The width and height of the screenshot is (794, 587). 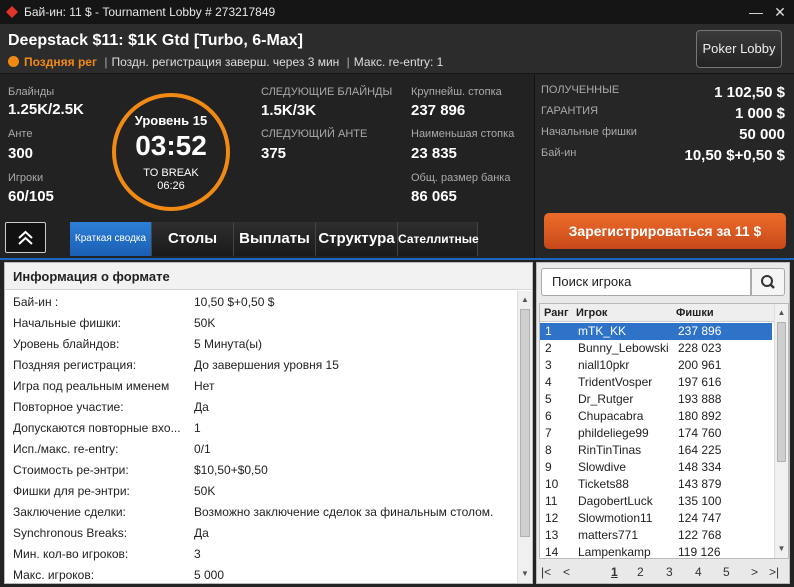 I want to click on player-row: 5 Dr_Rutger 193 888, so click(x=656, y=399).